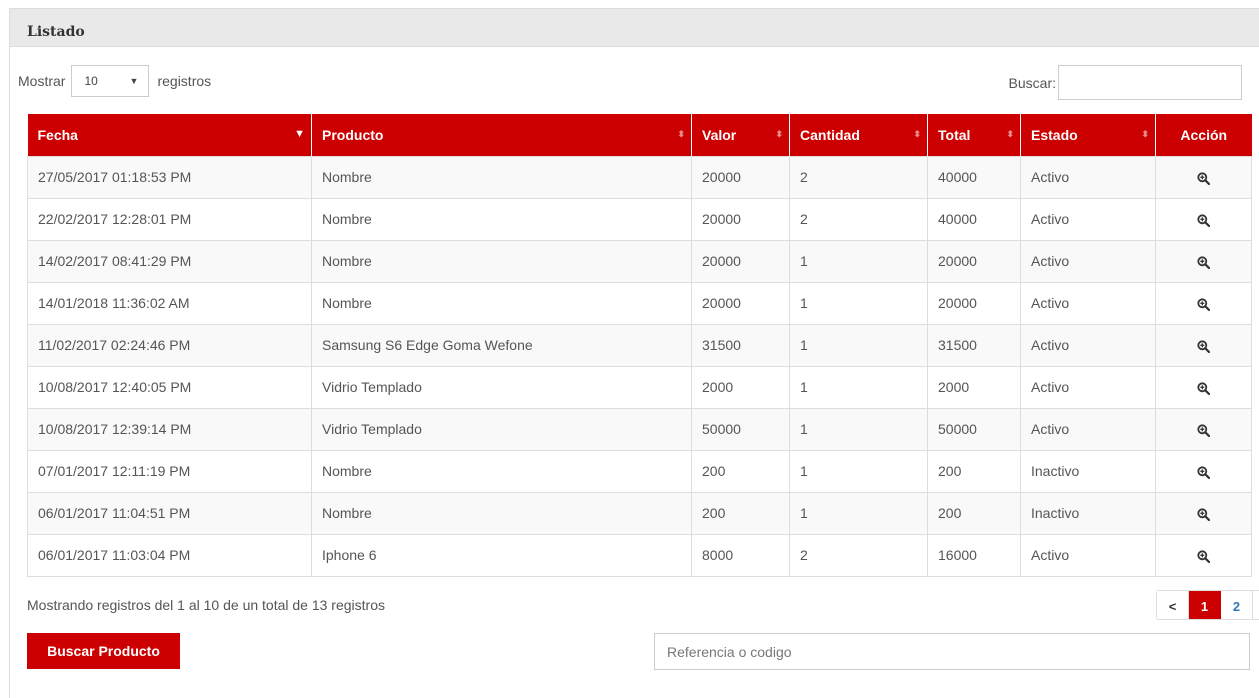  What do you see at coordinates (1150, 82) in the screenshot?
I see `search-input` at bounding box center [1150, 82].